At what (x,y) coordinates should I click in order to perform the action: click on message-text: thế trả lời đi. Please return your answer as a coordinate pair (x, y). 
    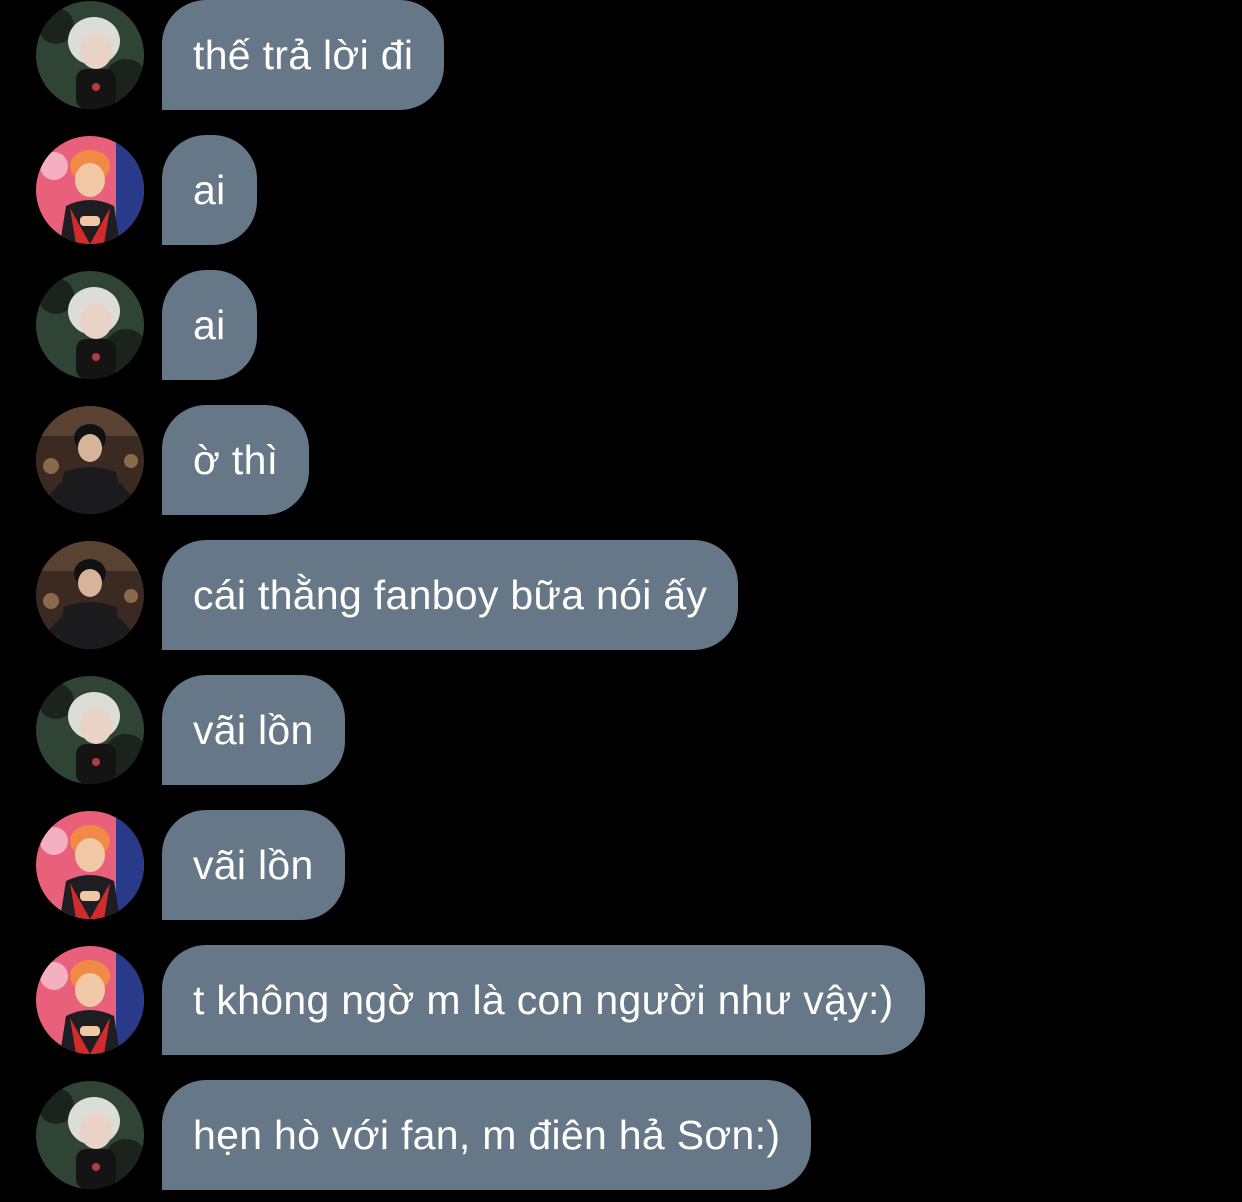
    Looking at the image, I should click on (303, 54).